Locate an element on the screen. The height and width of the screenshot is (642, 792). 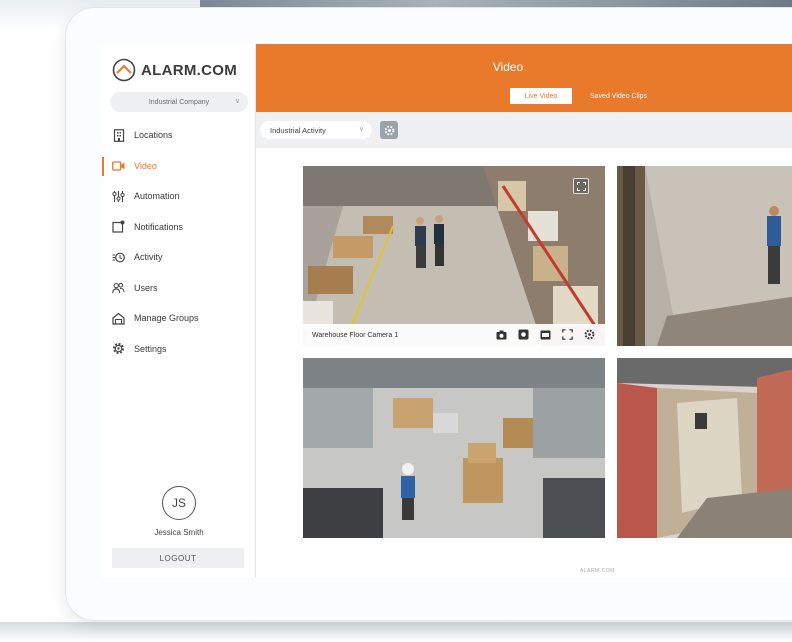
logo-mark-icon is located at coordinates (124, 70).